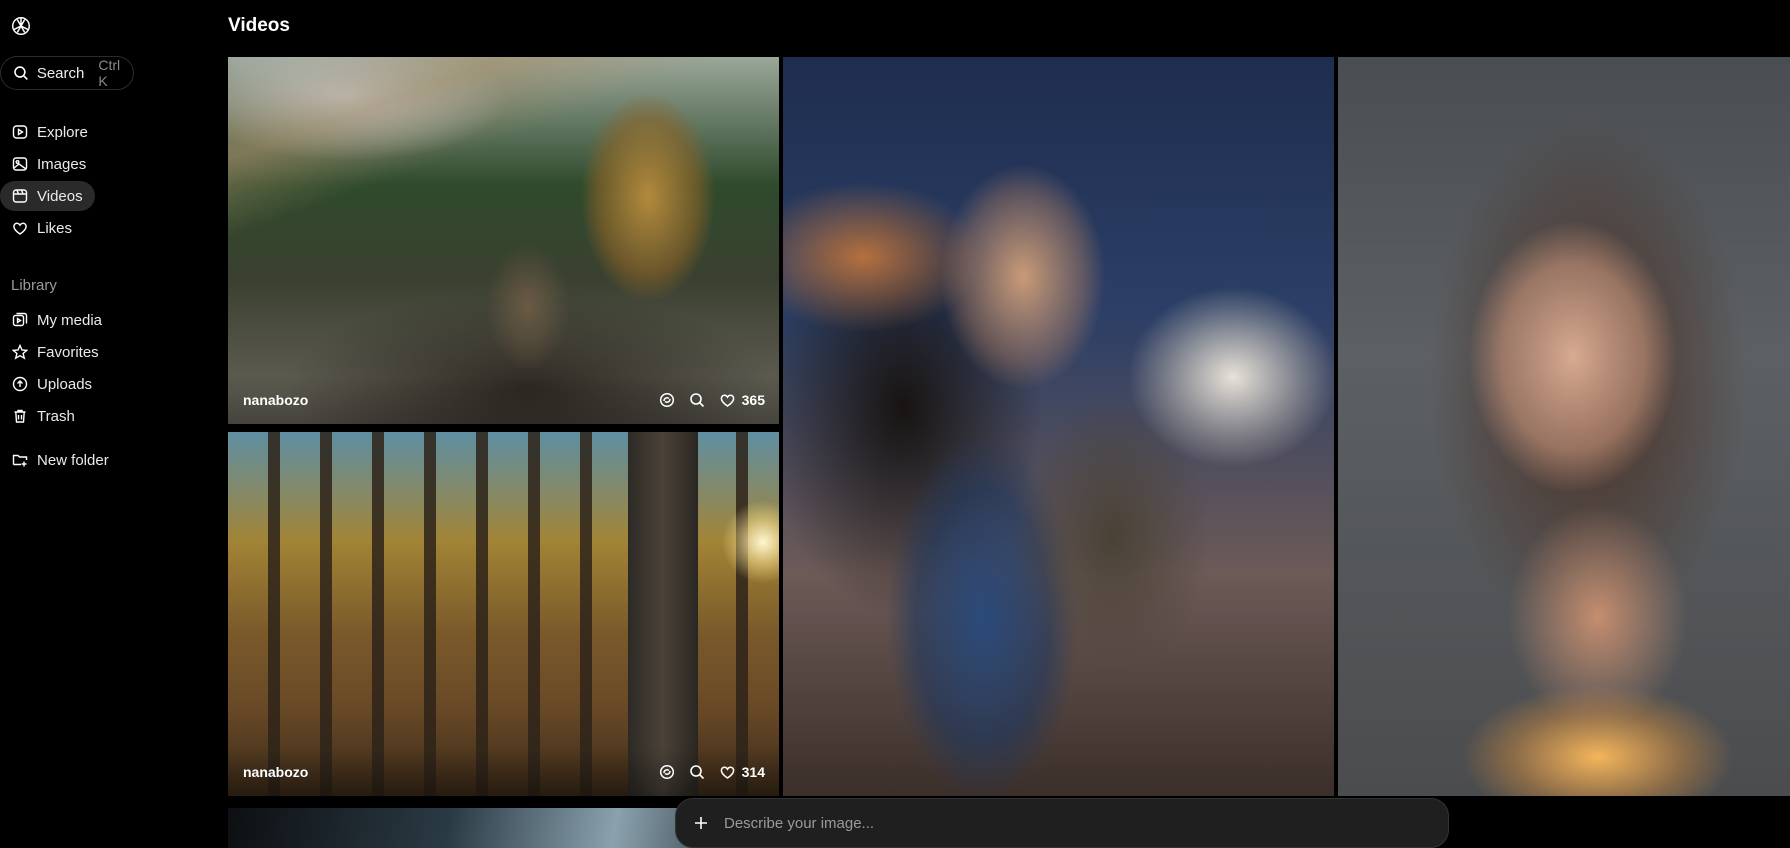 The width and height of the screenshot is (1790, 848). I want to click on tile-overlay: nanabozo 365, so click(503, 400).